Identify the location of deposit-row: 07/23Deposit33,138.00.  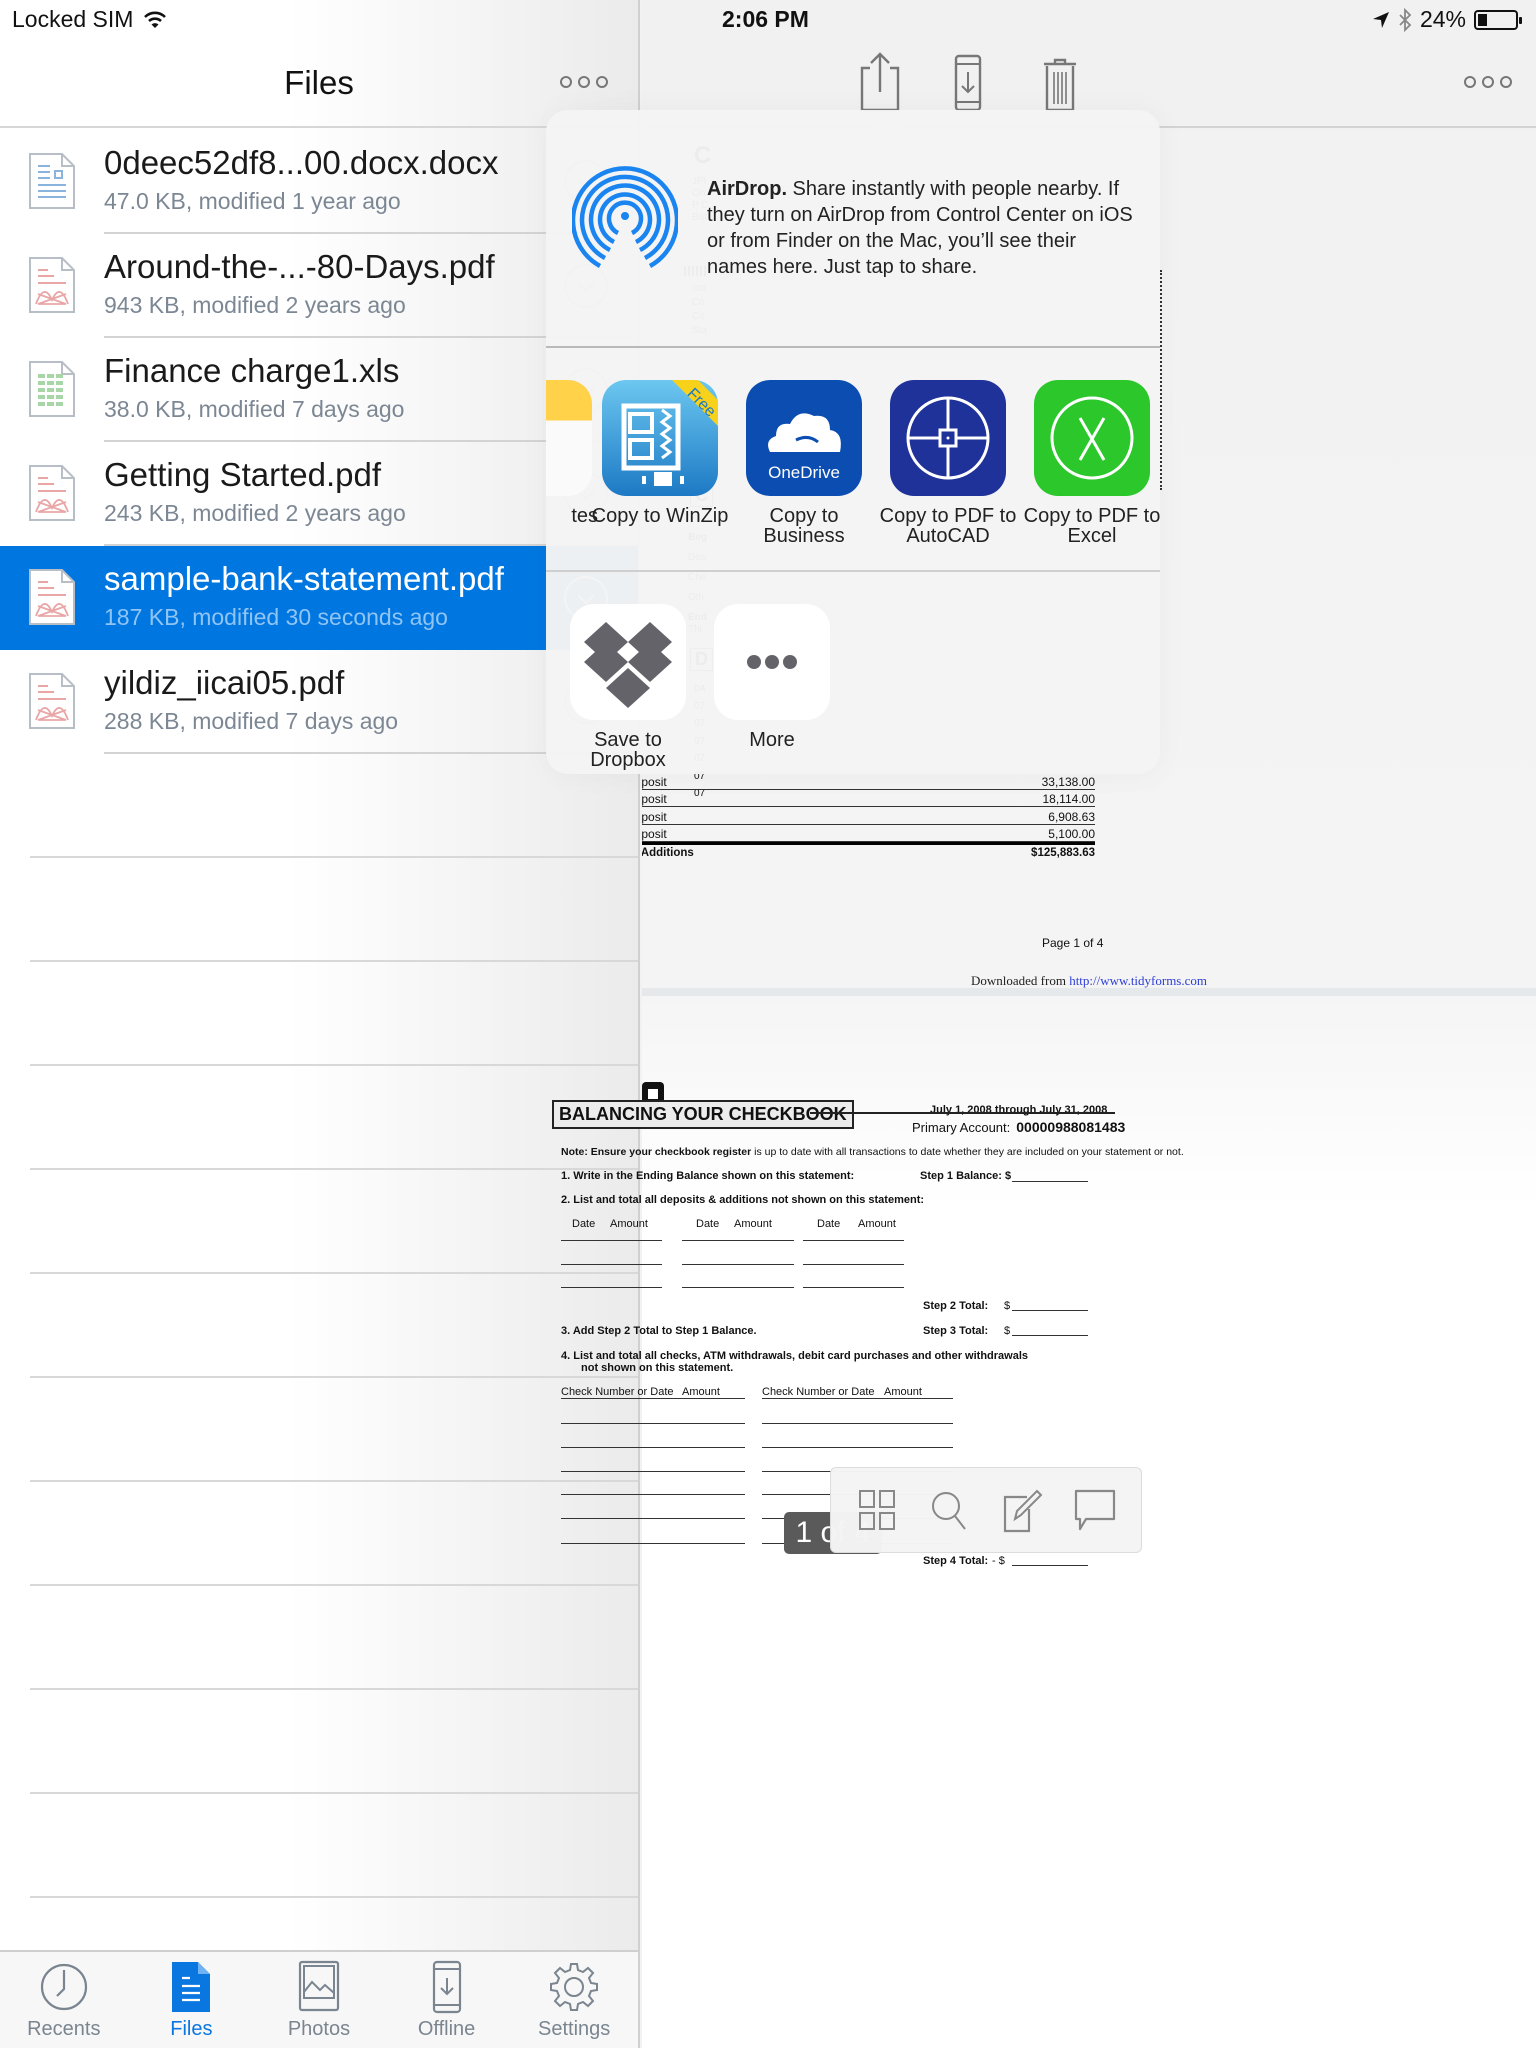
(868, 781).